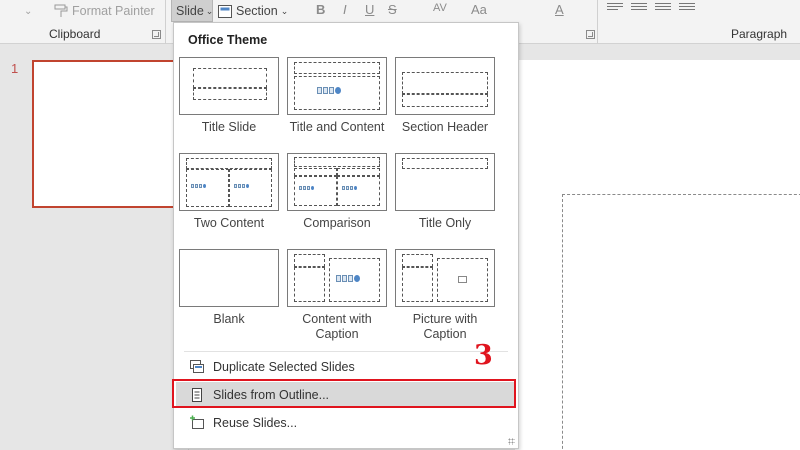 This screenshot has height=450, width=800. Describe the element at coordinates (337, 223) in the screenshot. I see `layout-name: Comparison` at that location.